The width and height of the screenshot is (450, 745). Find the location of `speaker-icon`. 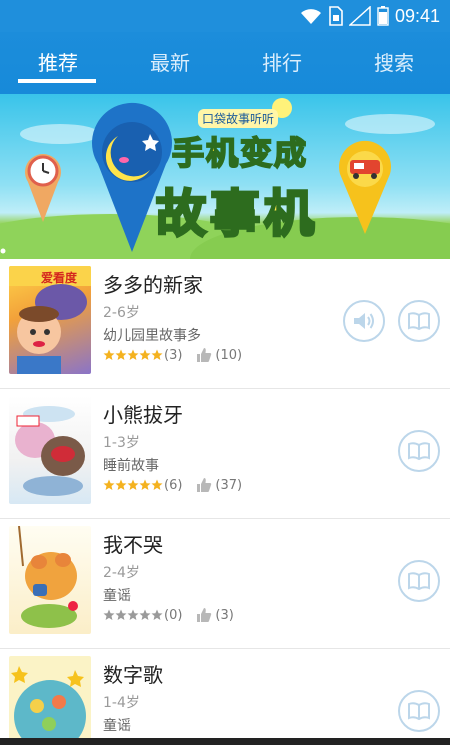

speaker-icon is located at coordinates (364, 321).